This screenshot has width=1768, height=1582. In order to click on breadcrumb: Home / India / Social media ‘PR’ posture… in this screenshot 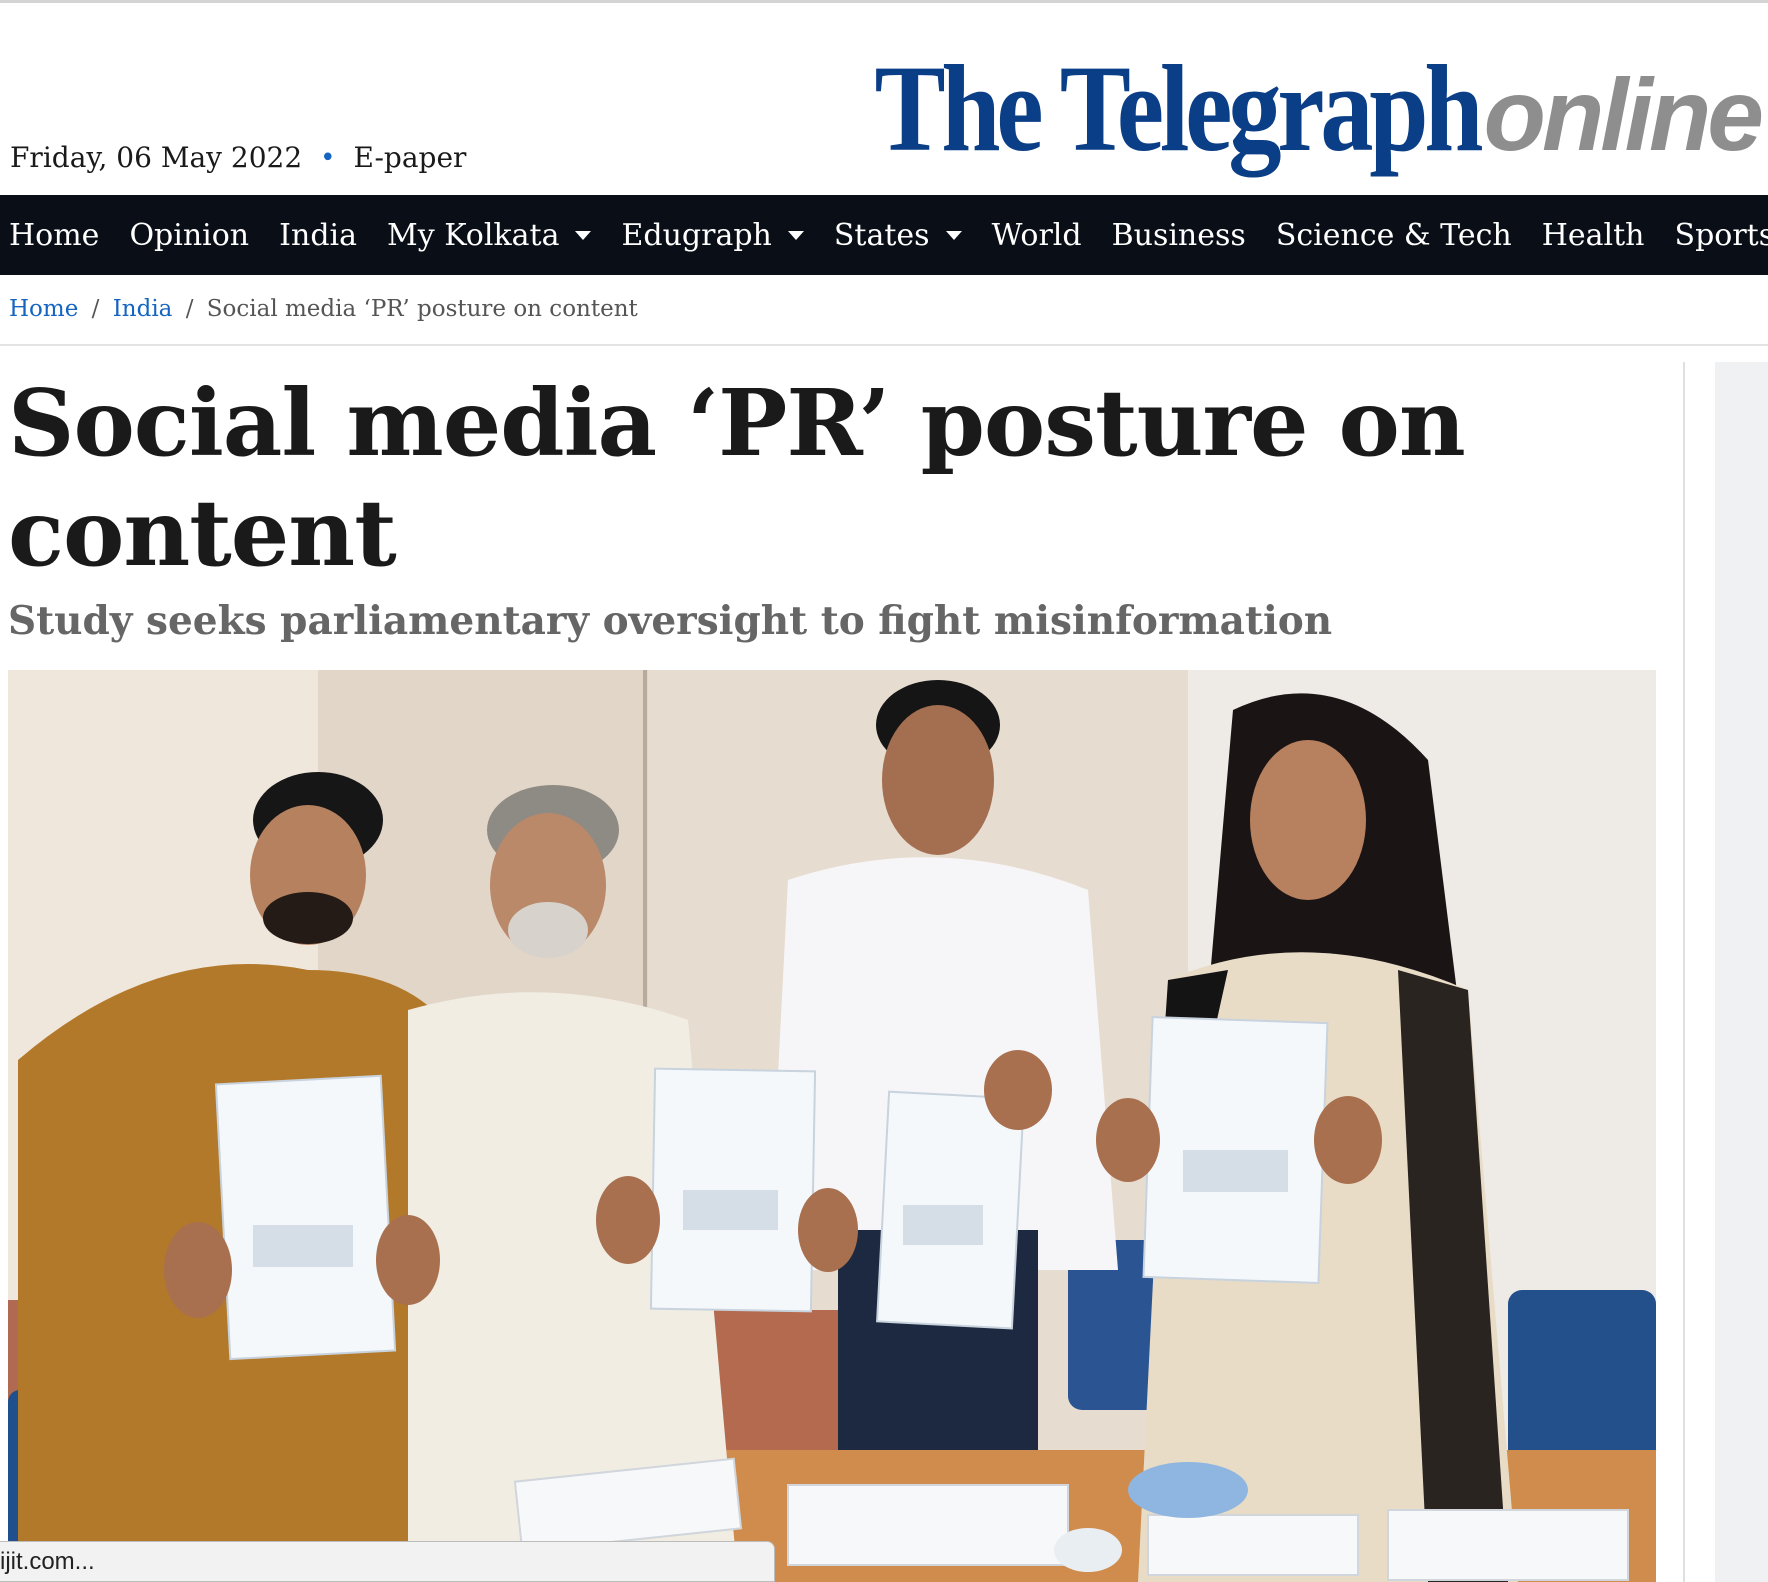, I will do `click(323, 309)`.